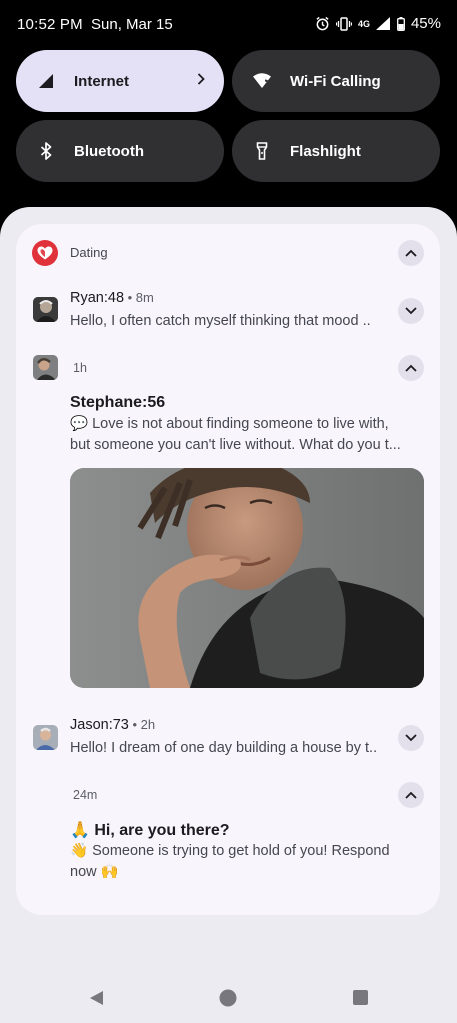 This screenshot has width=457, height=1023. Describe the element at coordinates (201, 81) in the screenshot. I see `chevron-right-icon` at that location.